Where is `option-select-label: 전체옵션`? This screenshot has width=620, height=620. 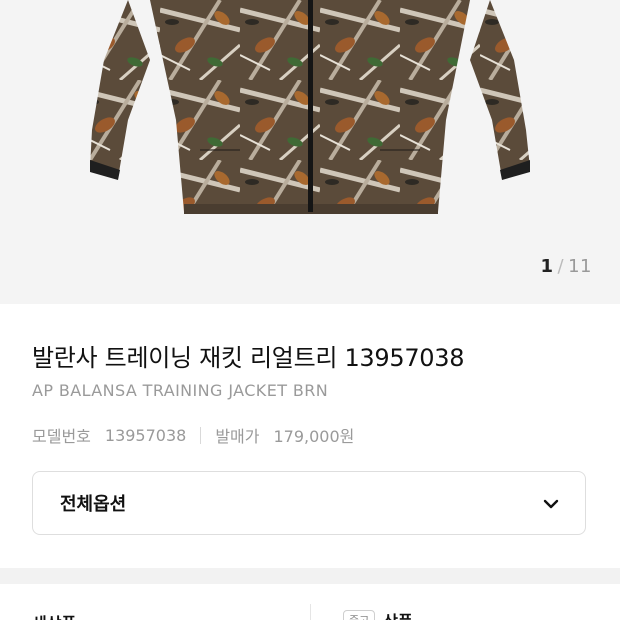 option-select-label: 전체옵션 is located at coordinates (93, 504).